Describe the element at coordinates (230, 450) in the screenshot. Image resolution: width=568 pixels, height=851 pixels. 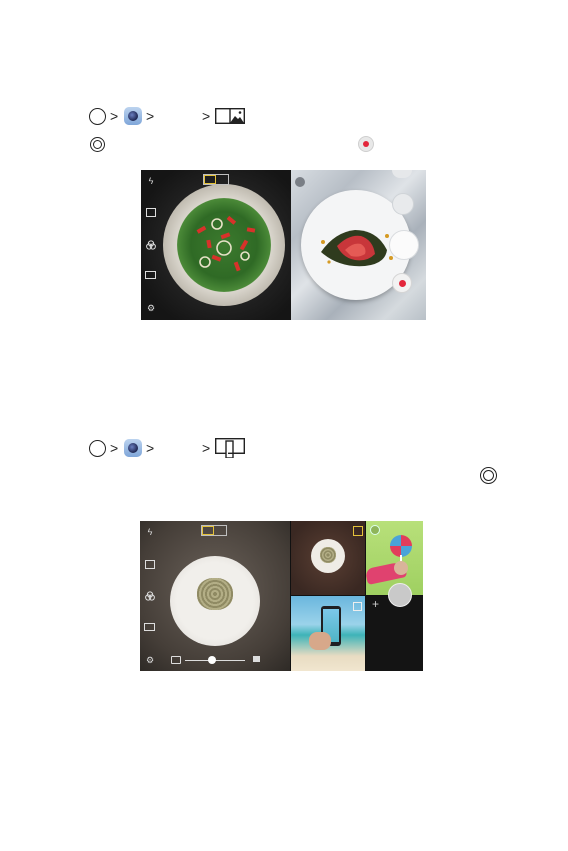
I see `grid-shot-mode-icon` at that location.